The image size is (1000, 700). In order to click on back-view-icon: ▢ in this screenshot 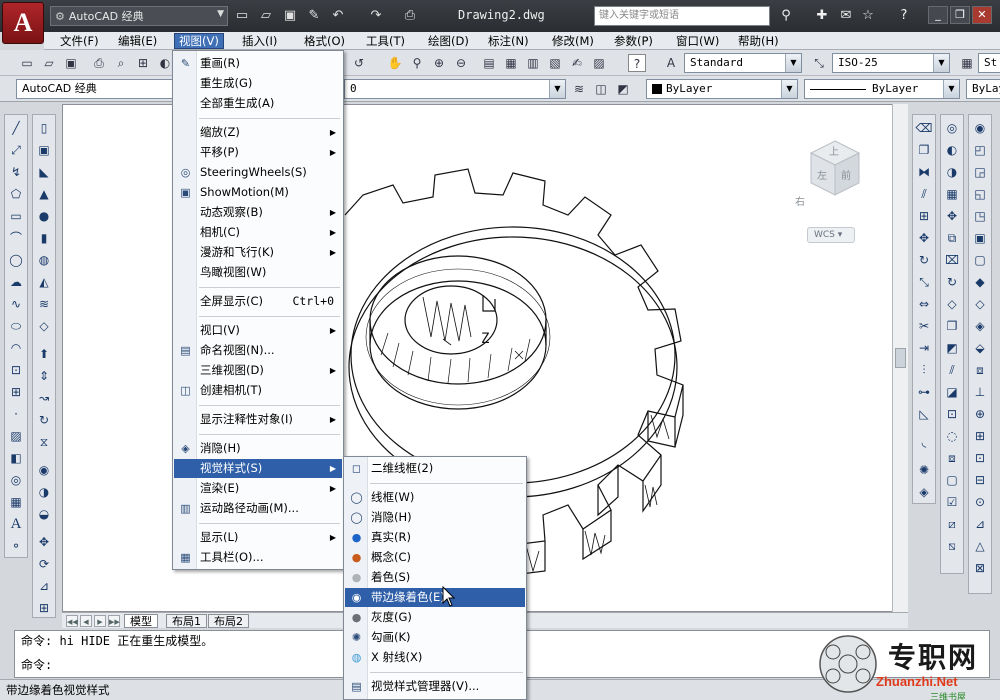, I will do `click(980, 260)`.